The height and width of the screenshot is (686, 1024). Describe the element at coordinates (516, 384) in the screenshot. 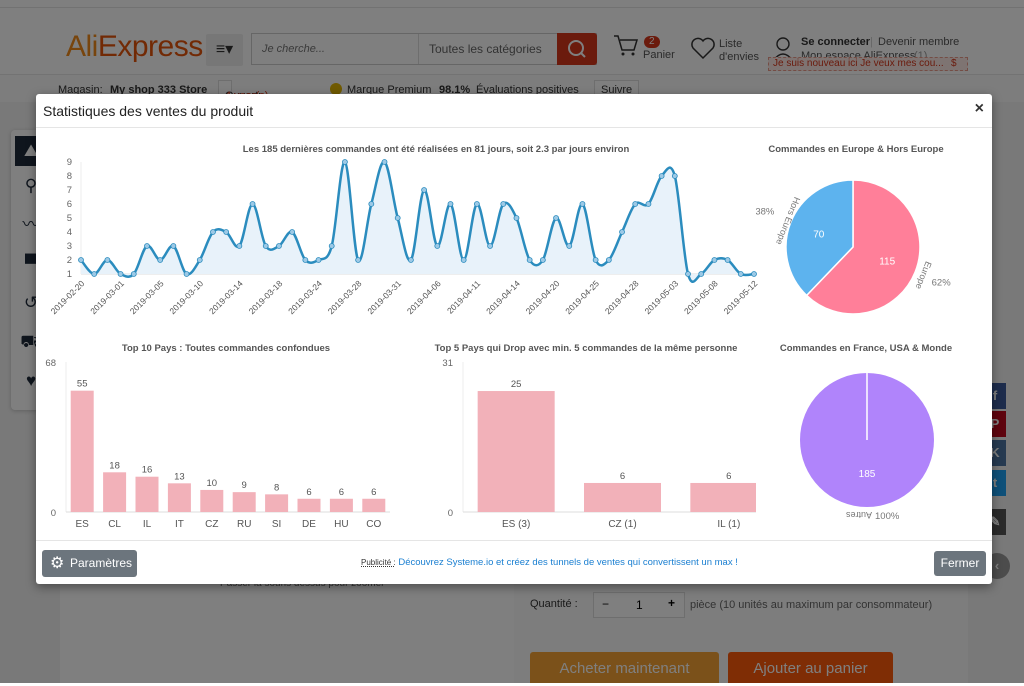

I see `bar-value-label: 25` at that location.